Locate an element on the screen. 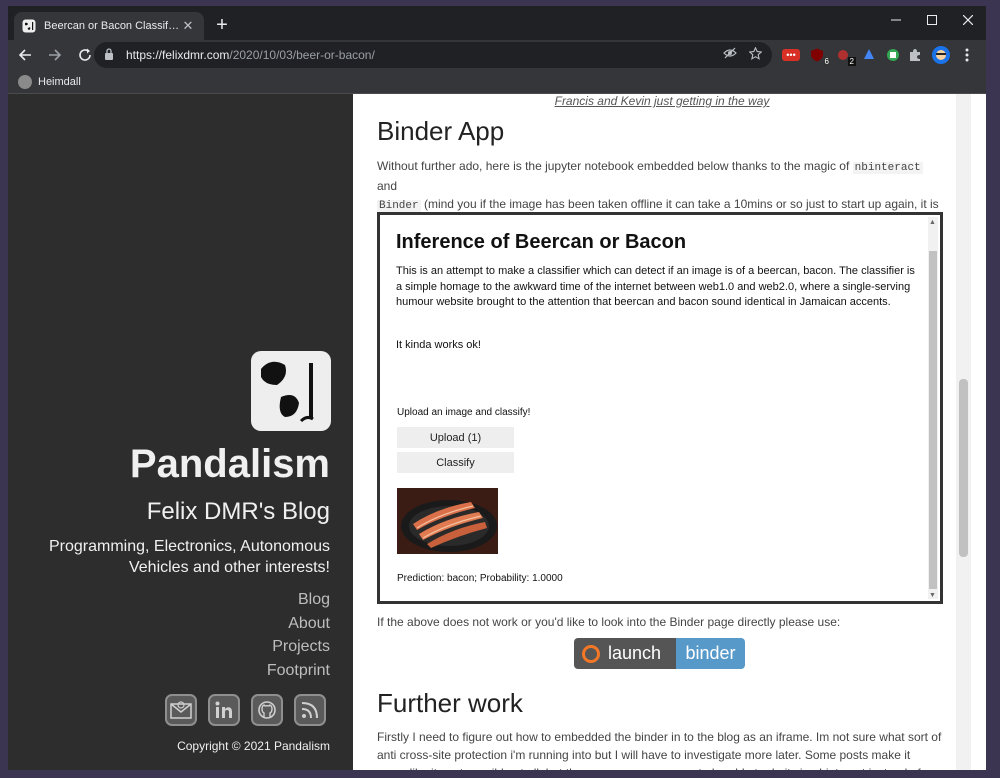 This screenshot has height=778, width=1000. upload-label: Upload an image and classify! is located at coordinates (464, 412).